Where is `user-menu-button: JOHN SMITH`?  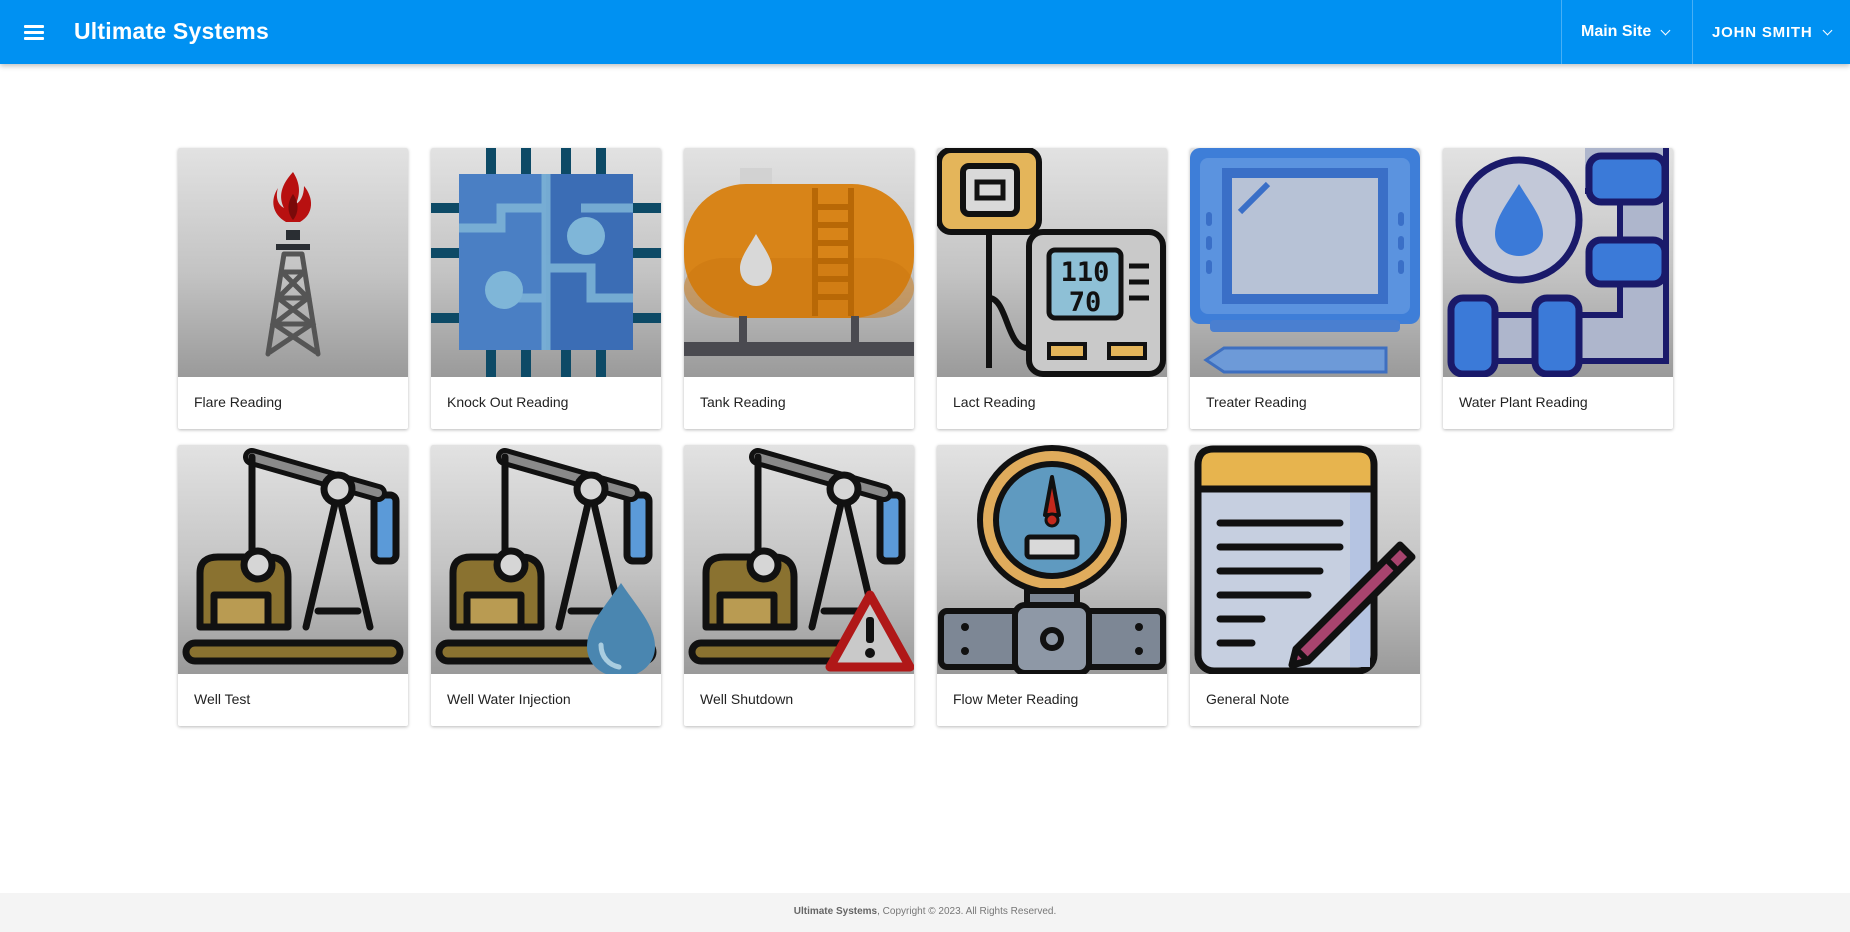
user-menu-button: JOHN SMITH is located at coordinates (1771, 32).